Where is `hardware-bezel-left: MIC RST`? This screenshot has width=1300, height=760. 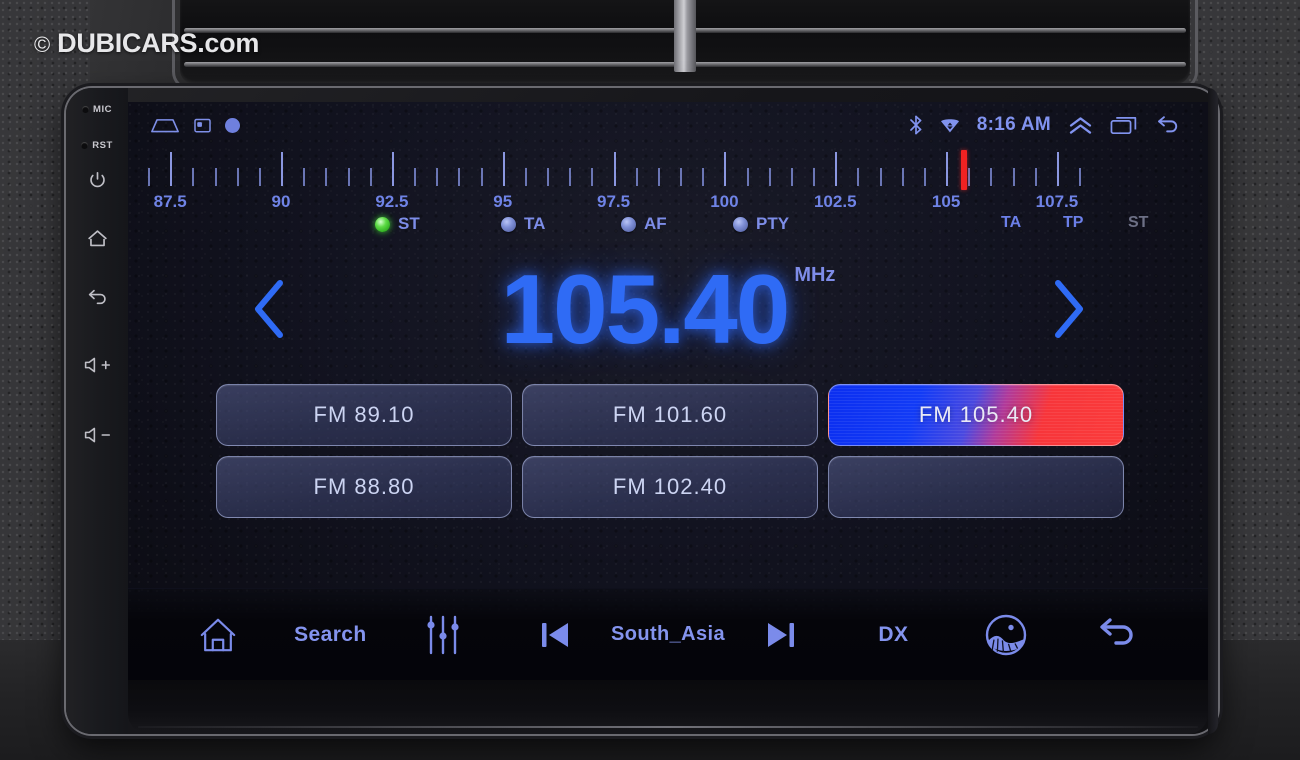
hardware-bezel-left: MIC RST is located at coordinates (97, 411).